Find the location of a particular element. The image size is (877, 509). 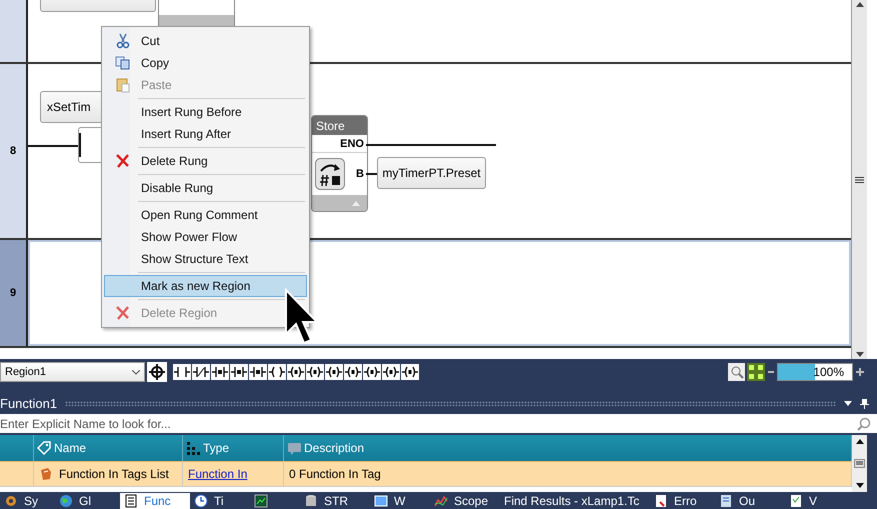

copy-icon is located at coordinates (123, 63).